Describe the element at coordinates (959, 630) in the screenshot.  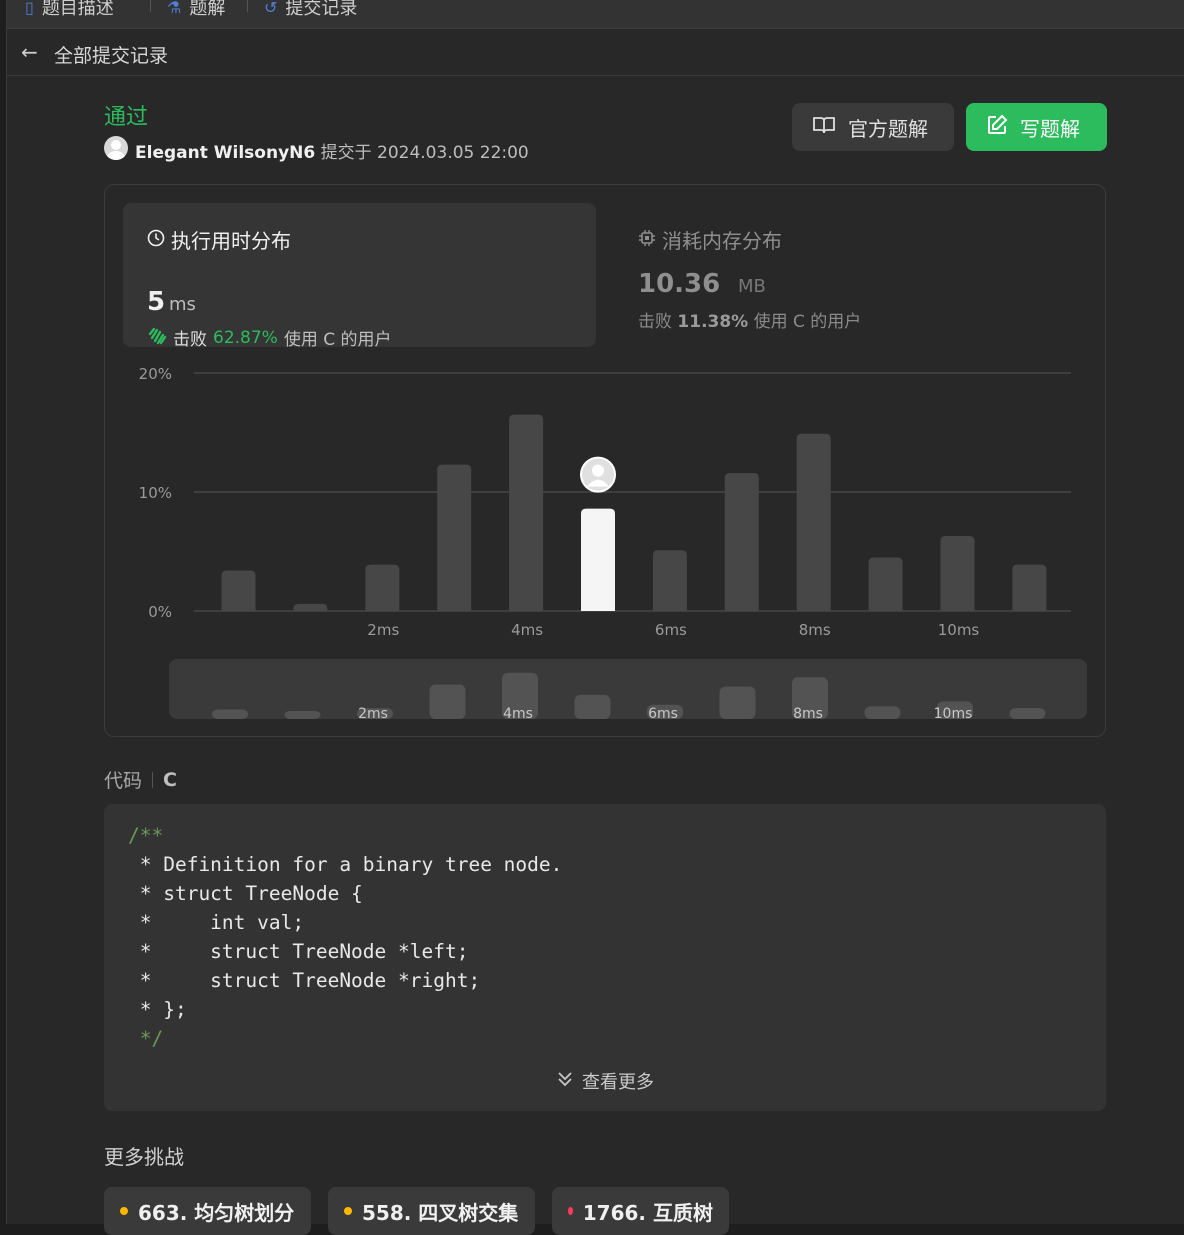
I see `x-tick-label: 10ms` at that location.